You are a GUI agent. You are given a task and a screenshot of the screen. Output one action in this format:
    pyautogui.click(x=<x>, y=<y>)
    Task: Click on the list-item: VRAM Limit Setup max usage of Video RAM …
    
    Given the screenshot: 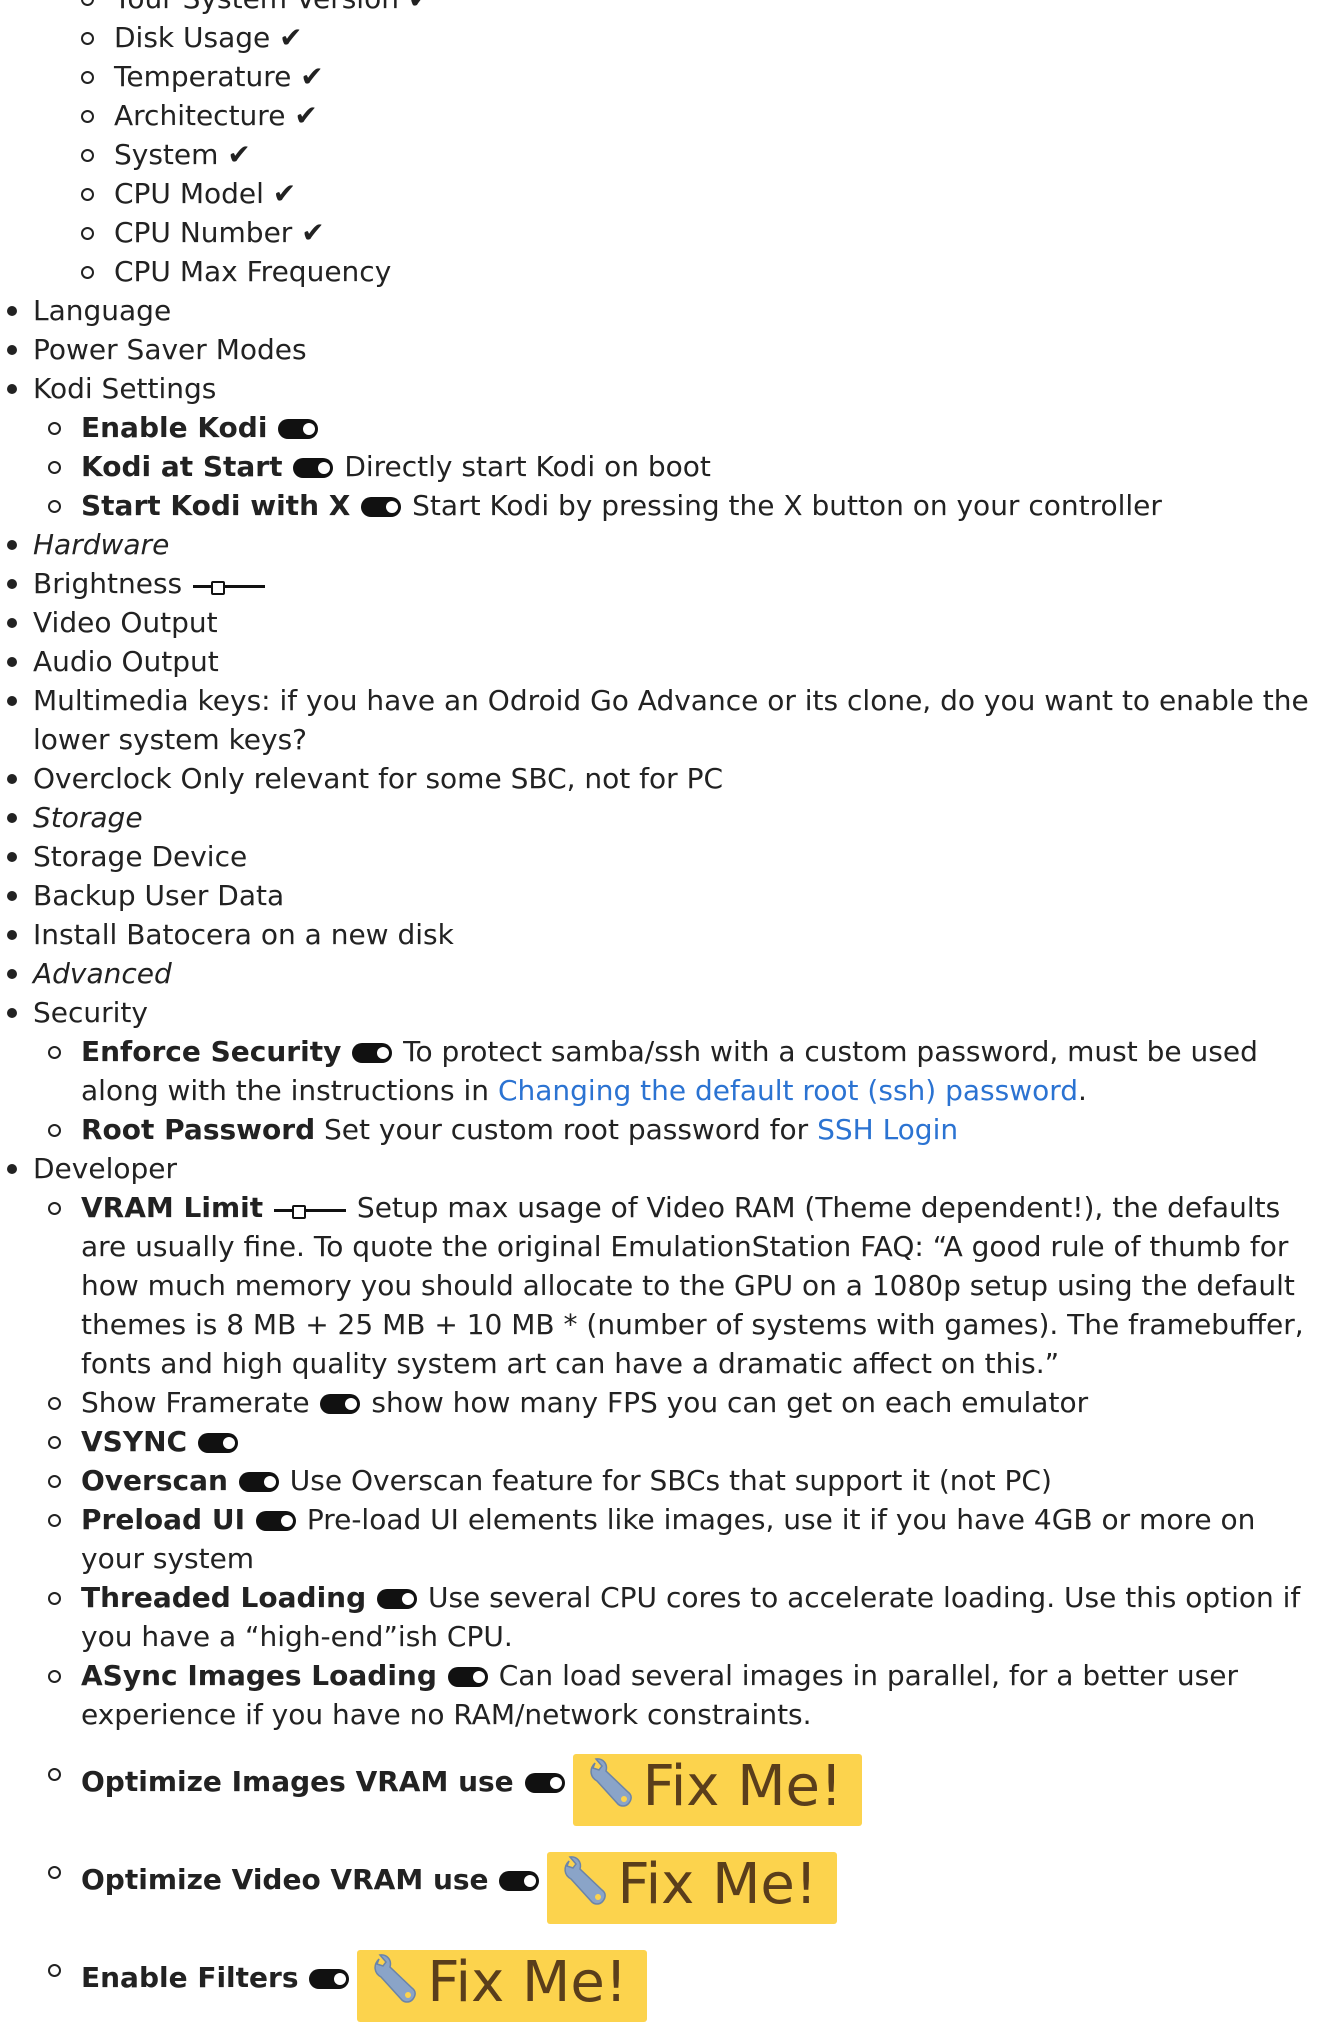 What is the action you would take?
    pyautogui.click(x=661, y=1285)
    